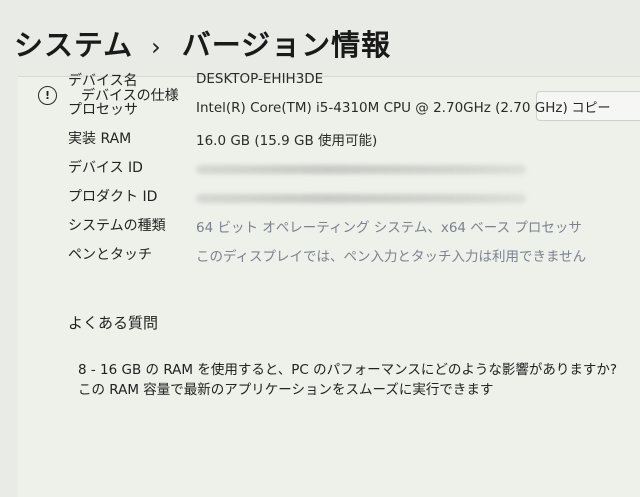 This screenshot has width=640, height=497. Describe the element at coordinates (100, 139) in the screenshot. I see `spec-label: 実装 RAM` at that location.